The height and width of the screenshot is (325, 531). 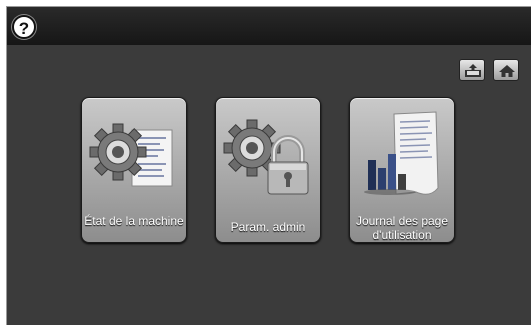 I want to click on tray-button, so click(x=472, y=70).